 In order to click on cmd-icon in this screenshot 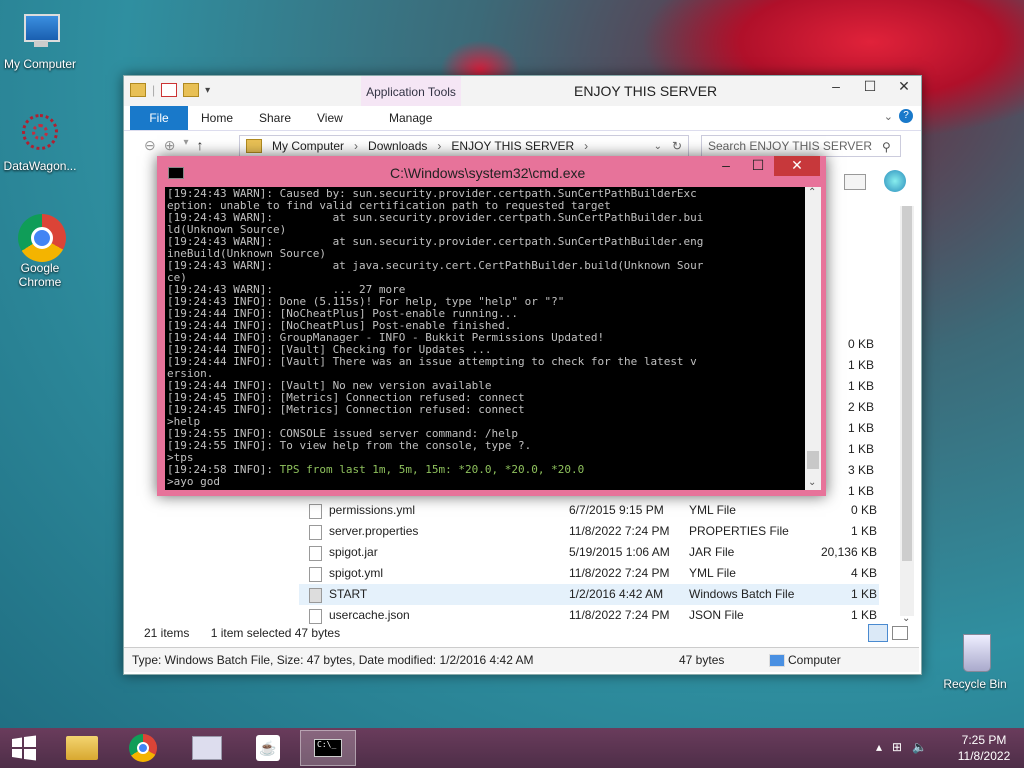, I will do `click(176, 173)`.